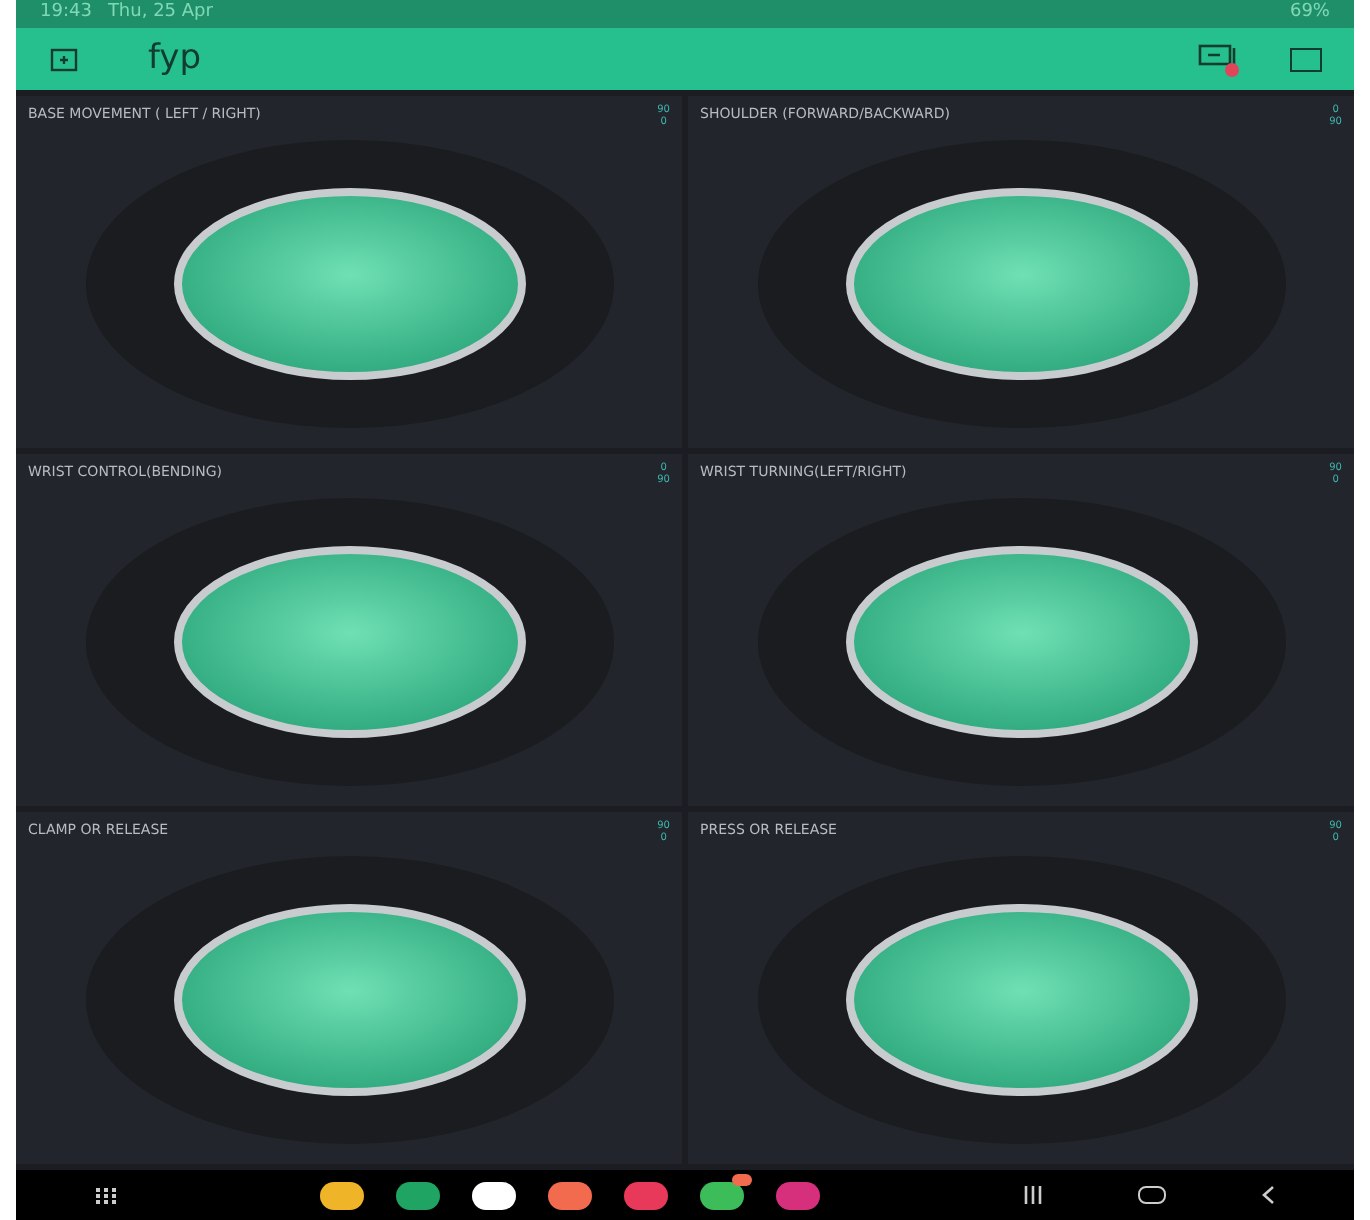 The image size is (1370, 1220). I want to click on apps-icon, so click(106, 1195).